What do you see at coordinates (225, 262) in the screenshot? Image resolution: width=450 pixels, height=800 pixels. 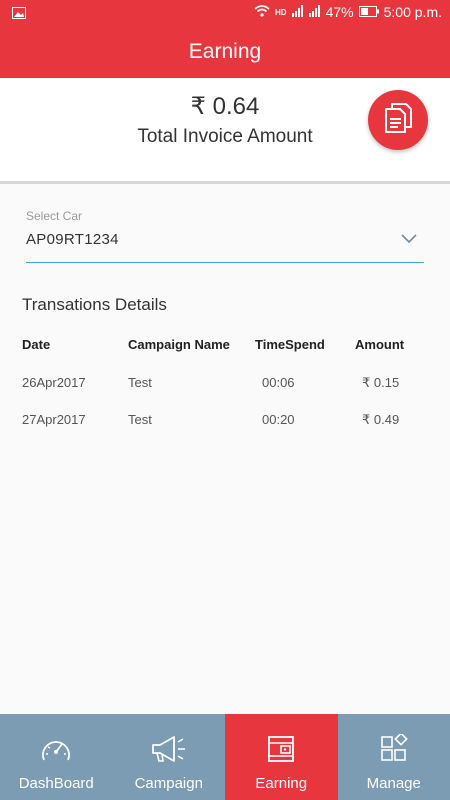 I see `select-car-underline` at bounding box center [225, 262].